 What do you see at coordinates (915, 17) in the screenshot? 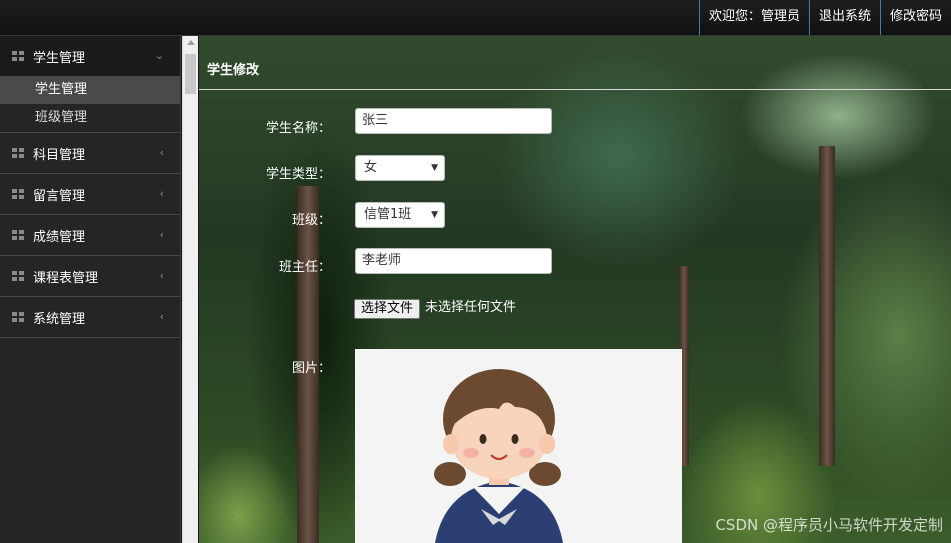
I see `change-password-link: 修改密码` at bounding box center [915, 17].